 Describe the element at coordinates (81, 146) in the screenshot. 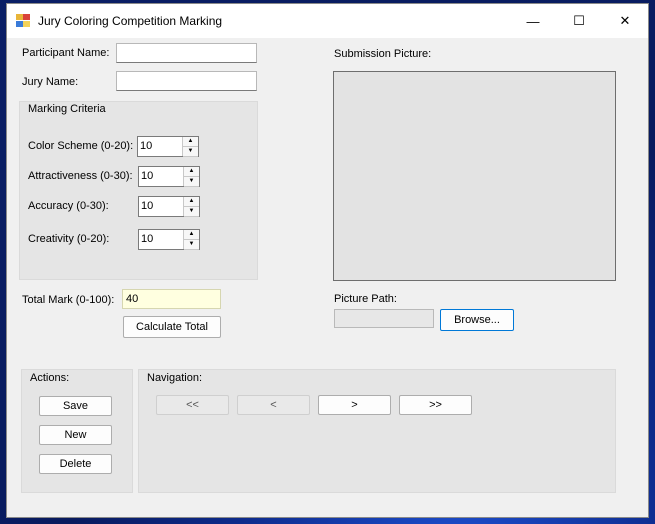

I see `color-scheme-label: Color Scheme (0-20):` at that location.